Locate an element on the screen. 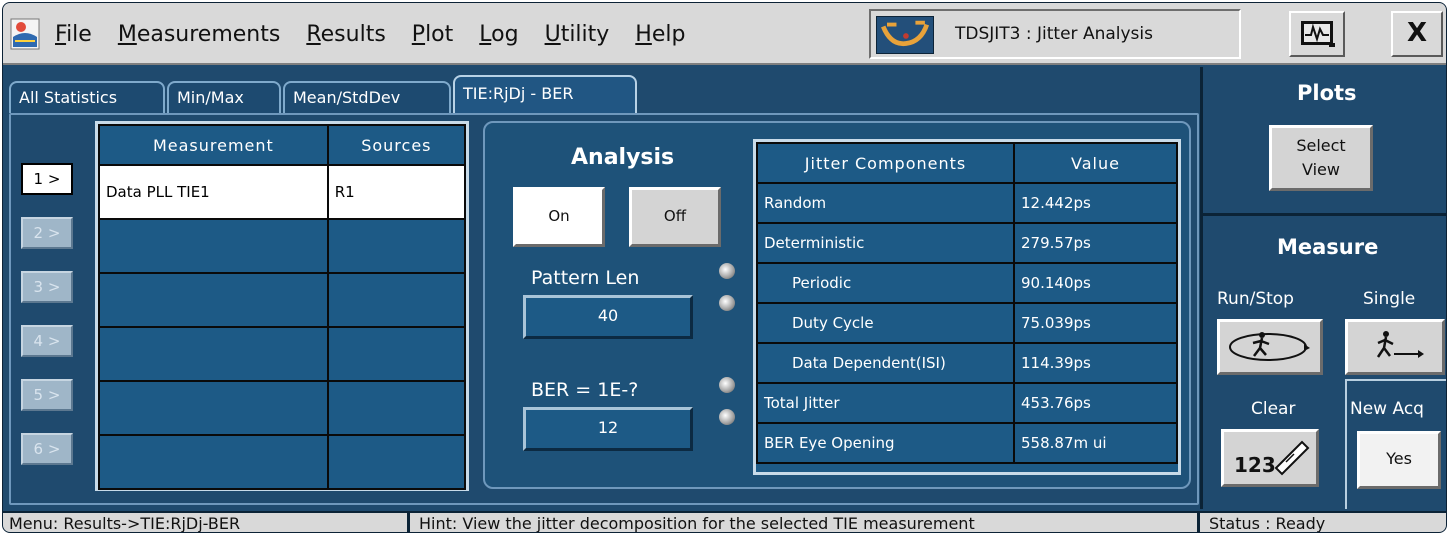  menu-mnemonic: R is located at coordinates (313, 34).